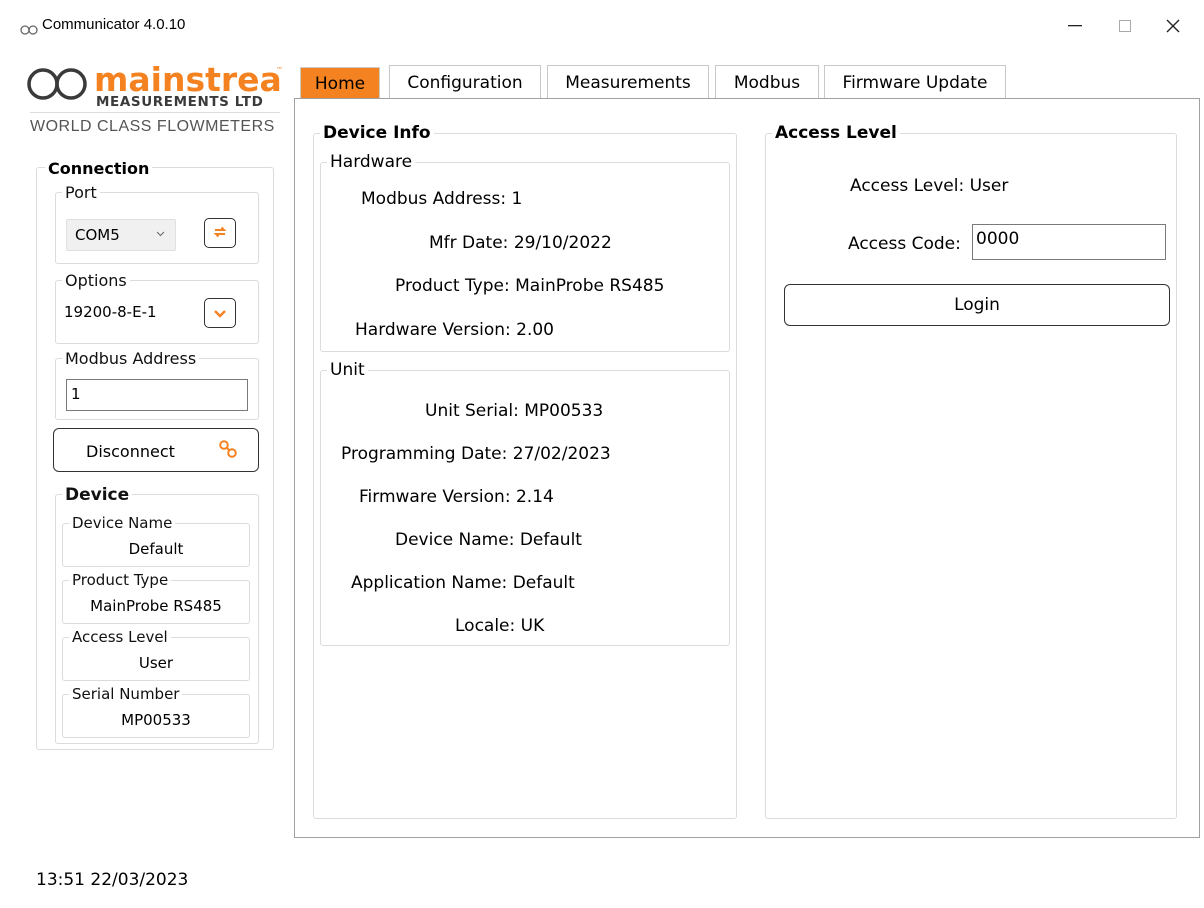  I want to click on unit-programming-date: Programming Date: 27/02/2023, so click(476, 454).